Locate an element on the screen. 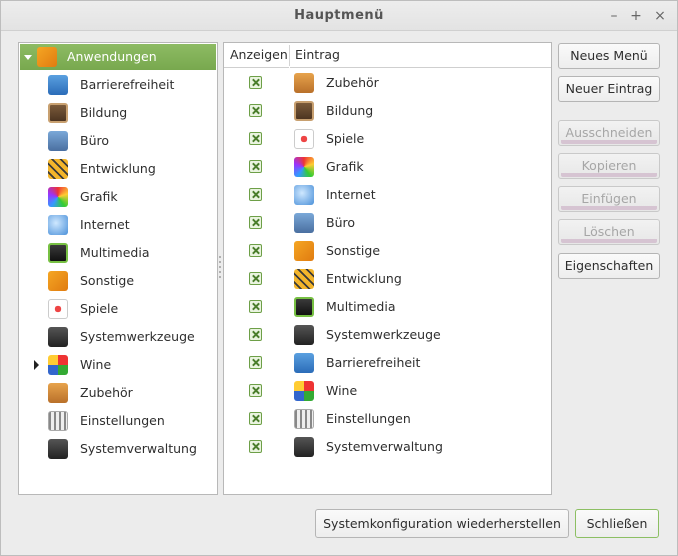 This screenshot has height=556, width=678. tree-item-label: Wine is located at coordinates (96, 364).